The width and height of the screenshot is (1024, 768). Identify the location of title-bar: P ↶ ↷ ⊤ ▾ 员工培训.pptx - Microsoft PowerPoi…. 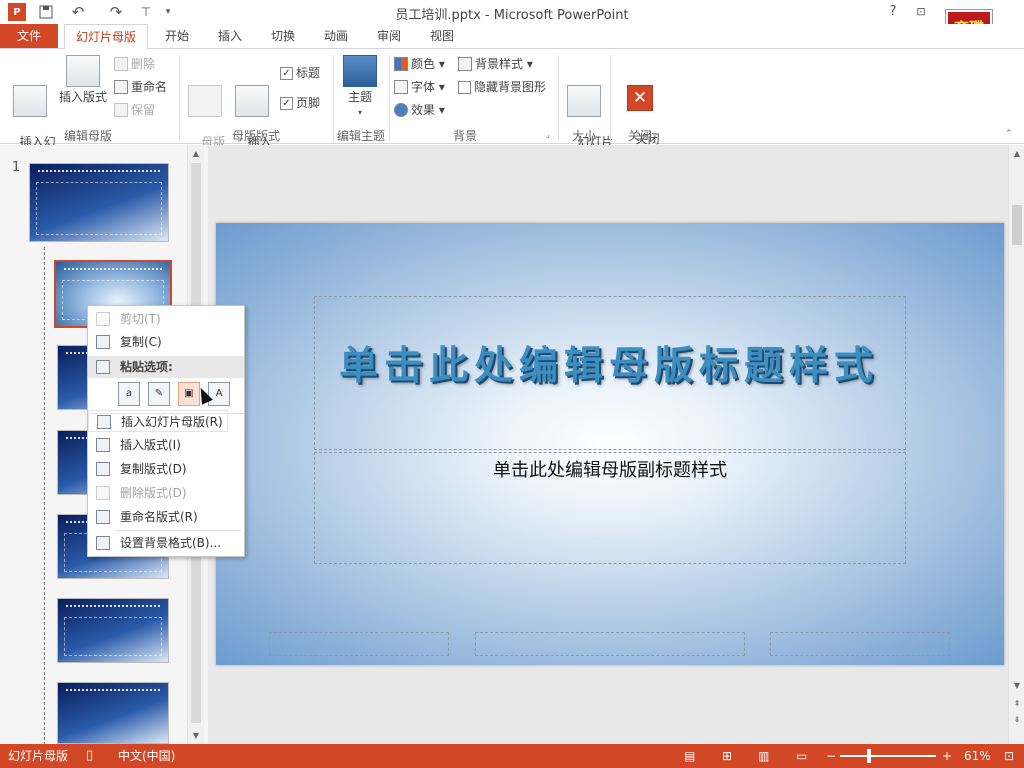
(512, 12).